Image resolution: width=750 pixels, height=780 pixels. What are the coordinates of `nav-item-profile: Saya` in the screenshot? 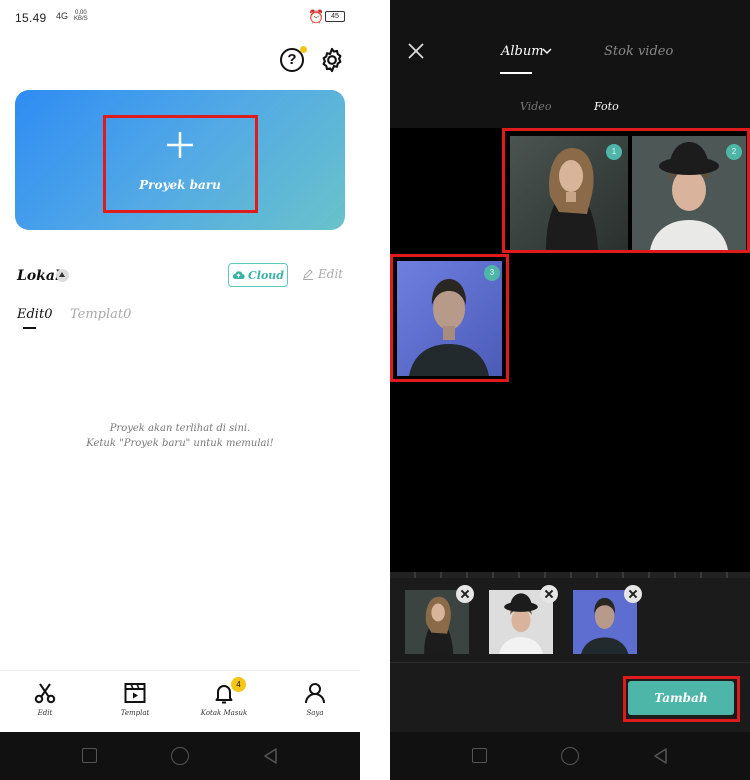 It's located at (315, 699).